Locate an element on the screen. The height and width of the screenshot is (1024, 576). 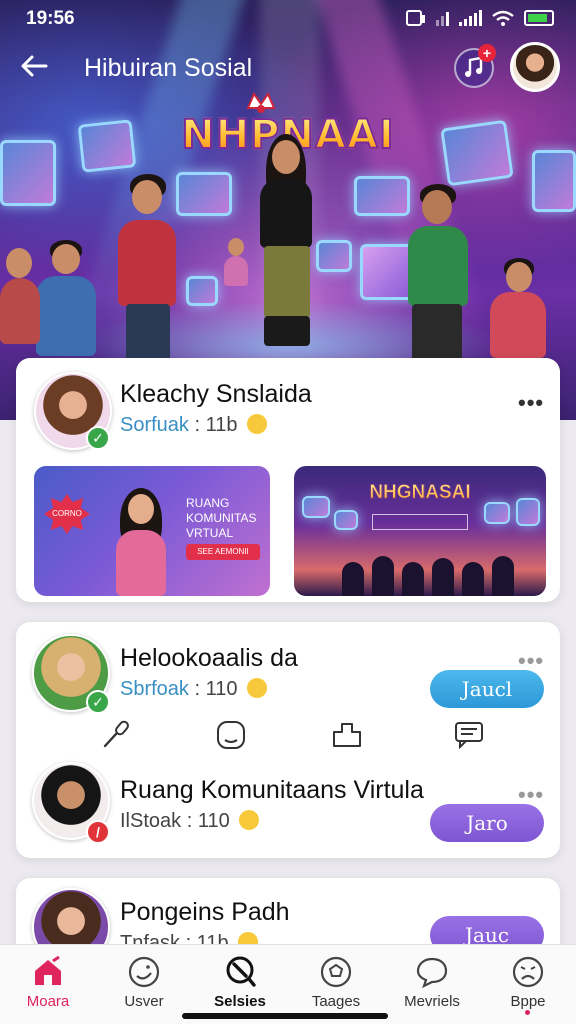
post-meta-key: Sbrfoak is located at coordinates (154, 689).